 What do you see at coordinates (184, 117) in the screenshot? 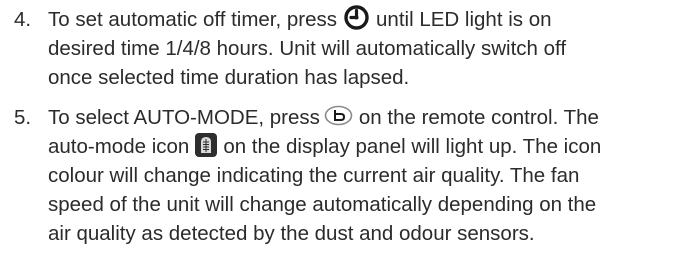
I see `step-text-segment: To select AUTO-MODE, press` at bounding box center [184, 117].